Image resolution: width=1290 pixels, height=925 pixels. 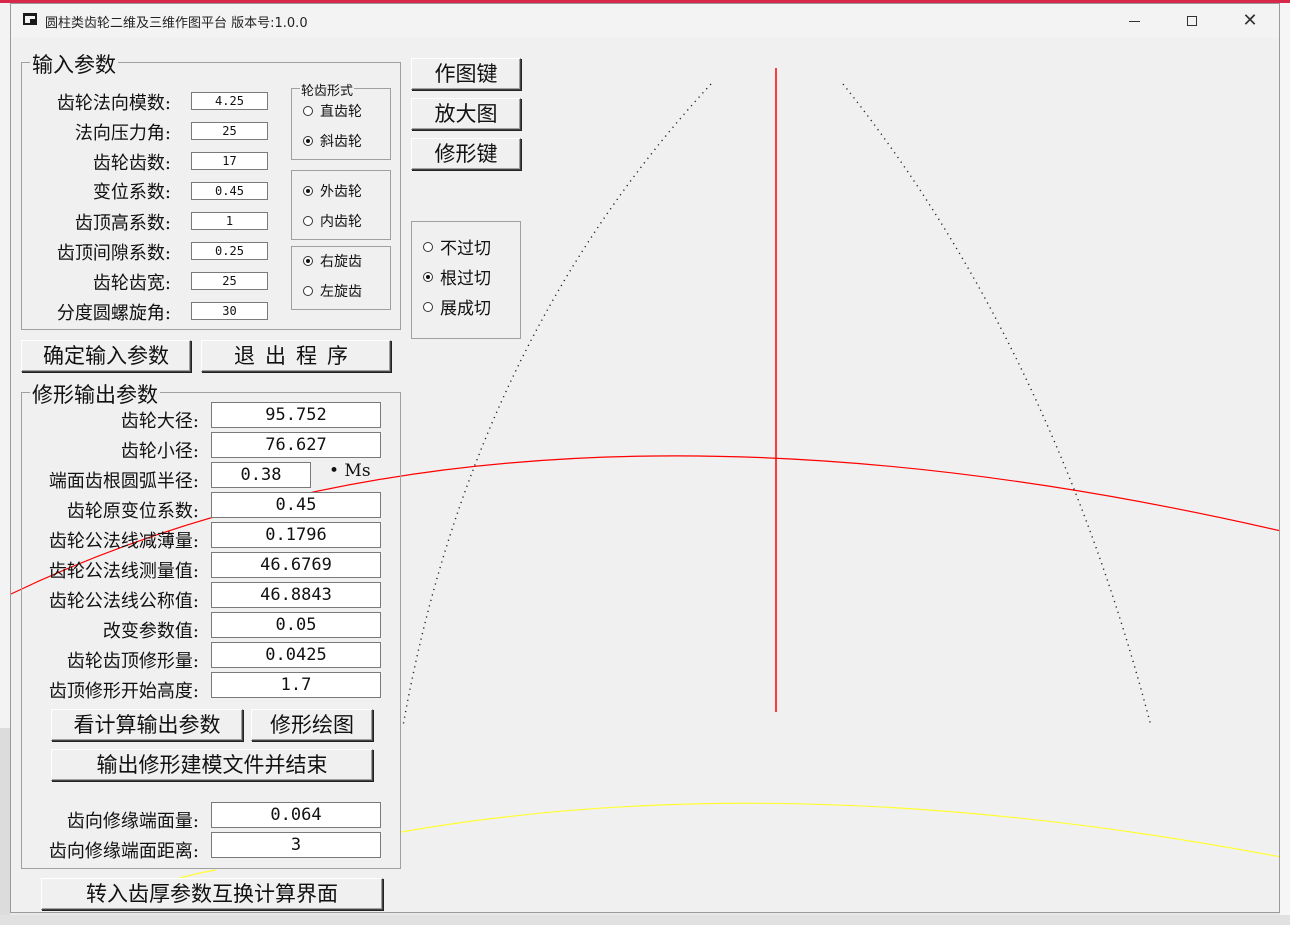 I want to click on radio-label: 内齿轮, so click(x=341, y=222).